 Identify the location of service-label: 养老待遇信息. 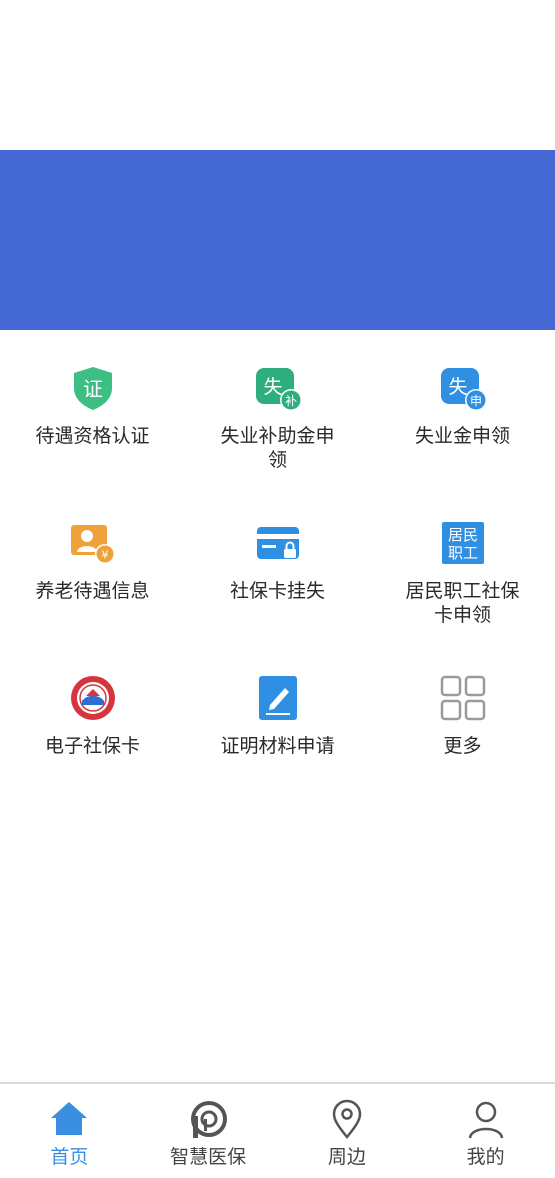
(92, 591).